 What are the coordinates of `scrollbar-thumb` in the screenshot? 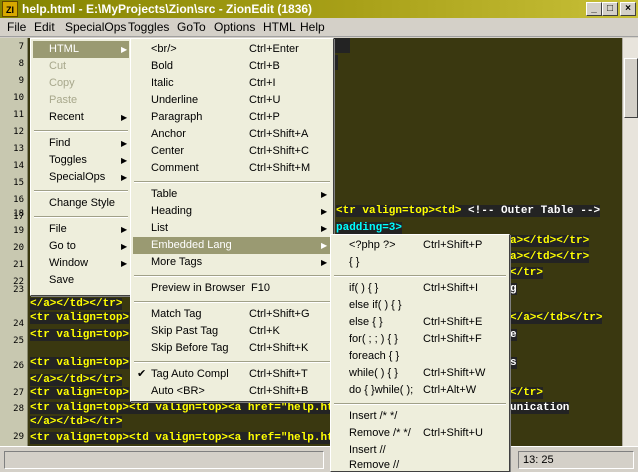 It's located at (631, 88).